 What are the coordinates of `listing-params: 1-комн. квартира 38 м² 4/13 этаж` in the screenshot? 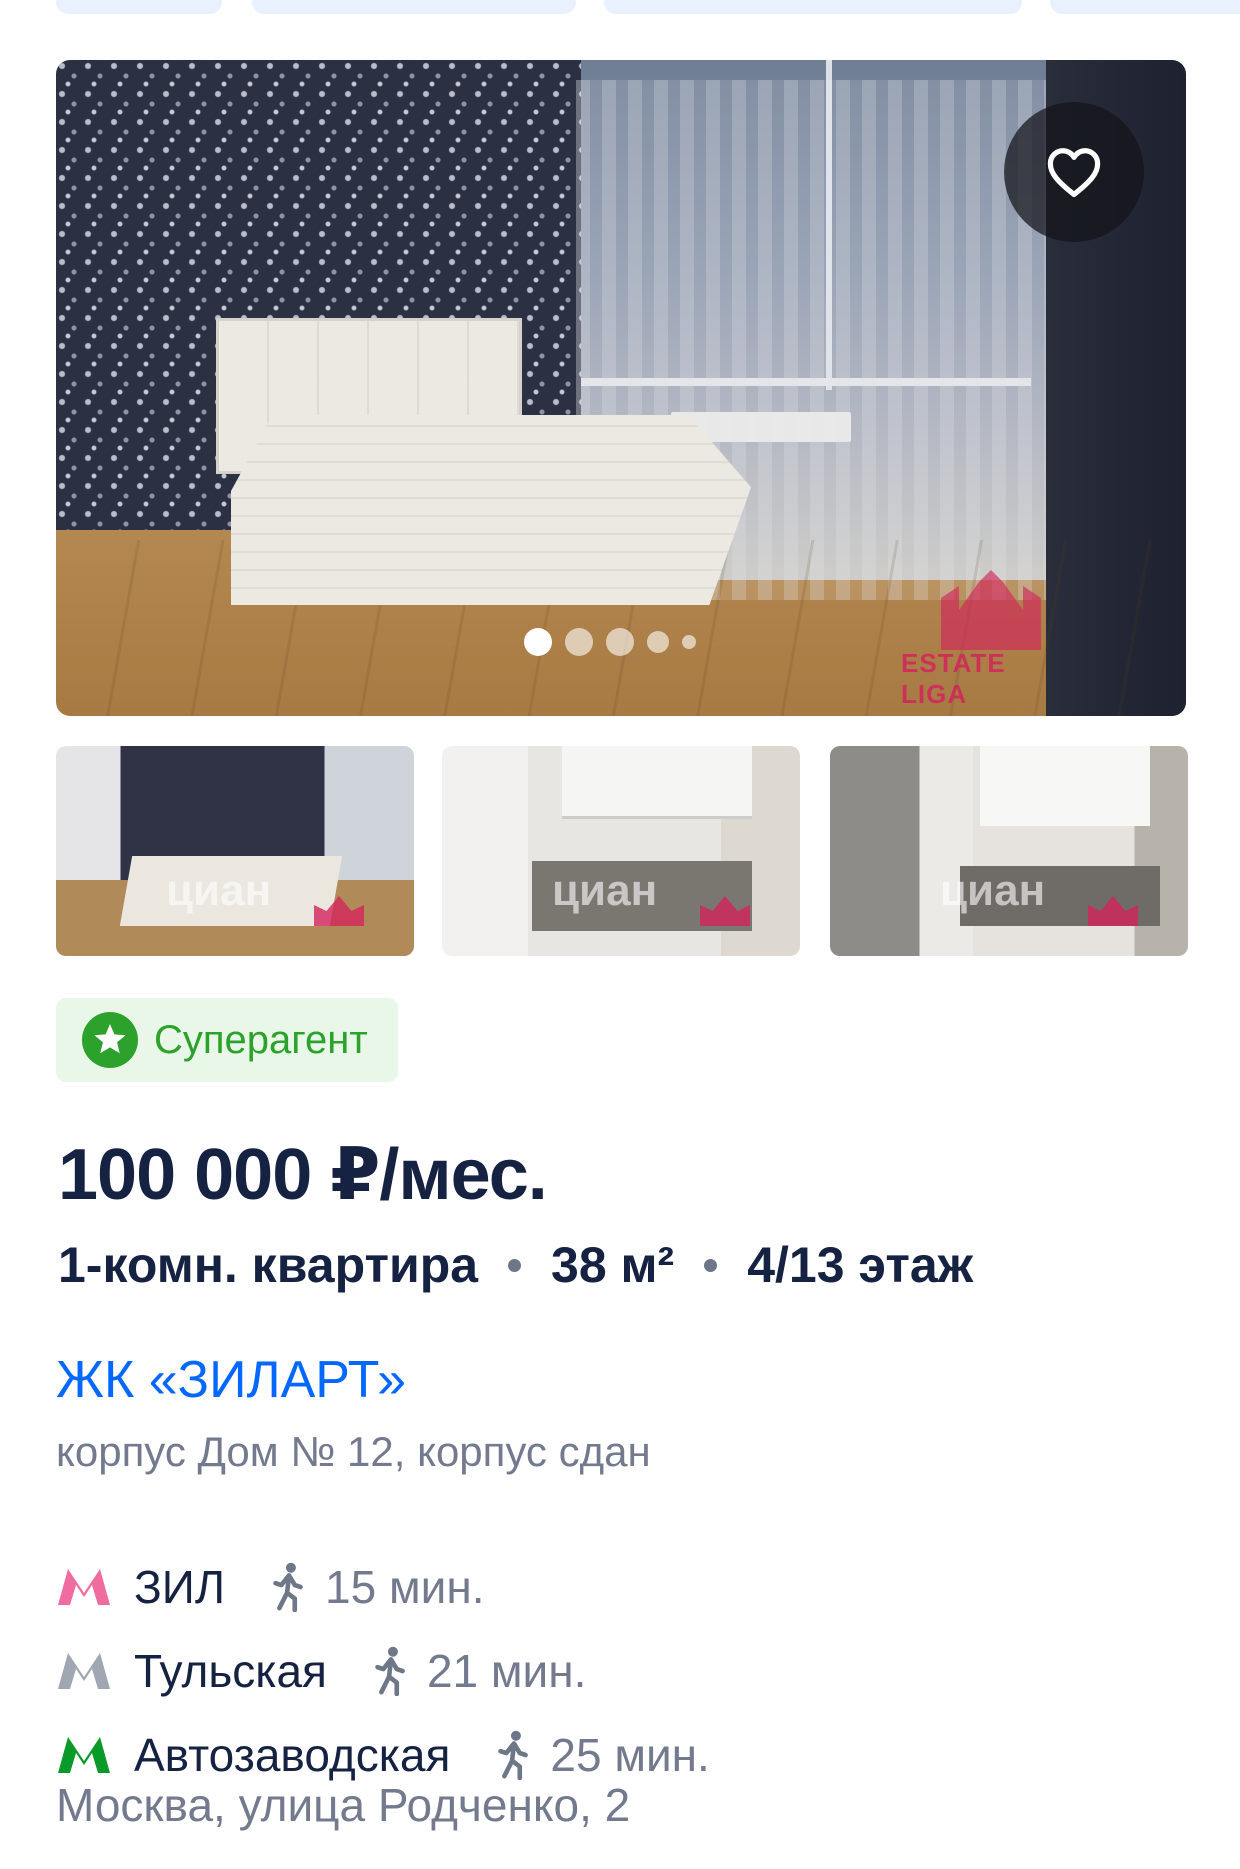 It's located at (515, 1265).